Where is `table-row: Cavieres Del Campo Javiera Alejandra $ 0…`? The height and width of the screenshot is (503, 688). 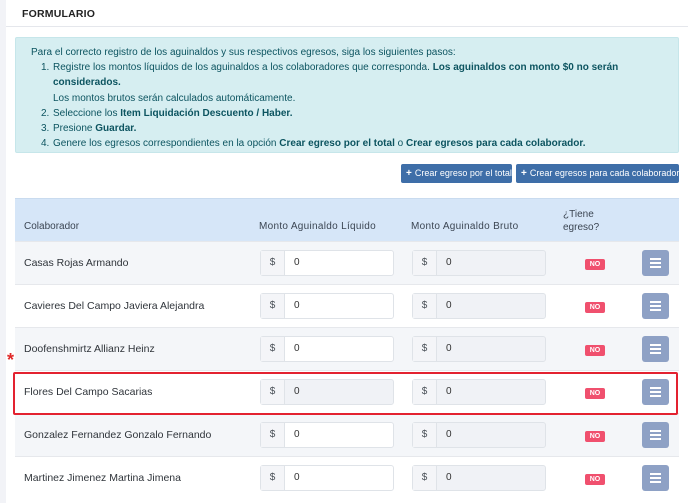 table-row: Cavieres Del Campo Javiera Alejandra $ 0… is located at coordinates (347, 305).